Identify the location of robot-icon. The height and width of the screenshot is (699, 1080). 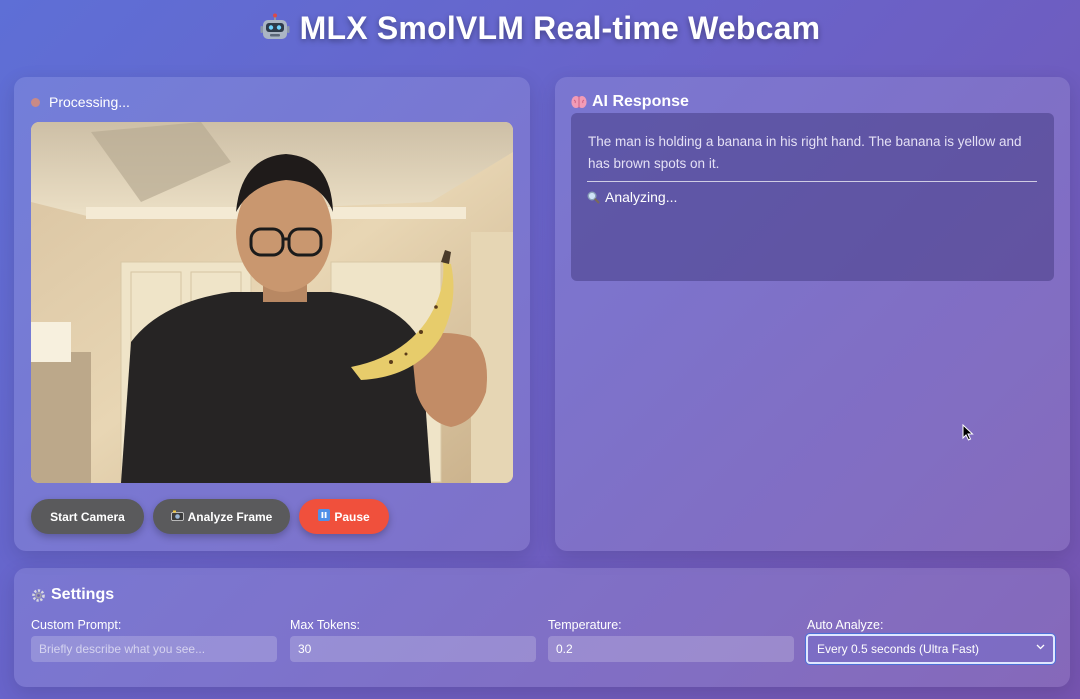
(275, 27).